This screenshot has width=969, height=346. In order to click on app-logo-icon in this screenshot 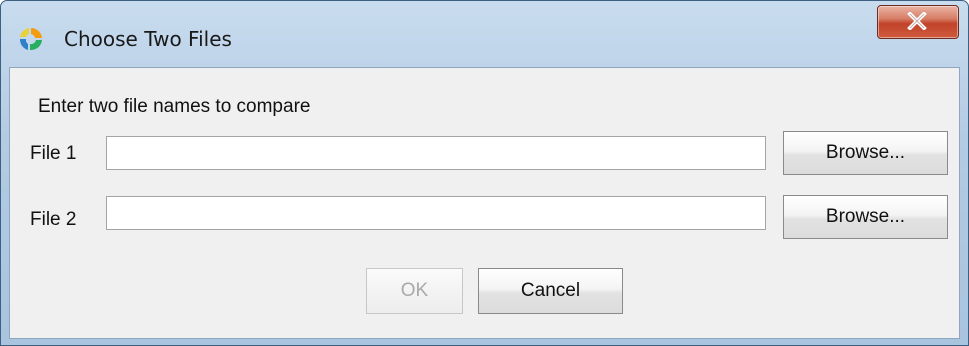, I will do `click(31, 39)`.